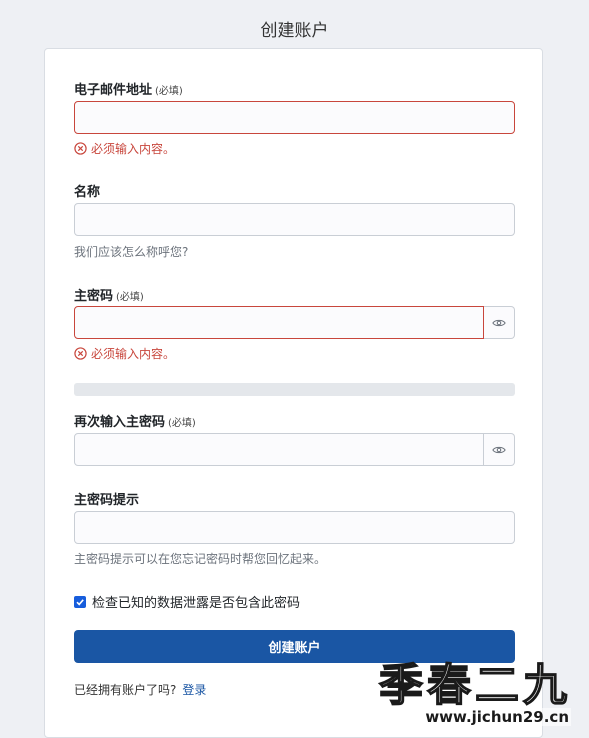 Image resolution: width=589 pixels, height=738 pixels. What do you see at coordinates (119, 422) in the screenshot?
I see `confirm-password-label-text: 再次输入主密码` at bounding box center [119, 422].